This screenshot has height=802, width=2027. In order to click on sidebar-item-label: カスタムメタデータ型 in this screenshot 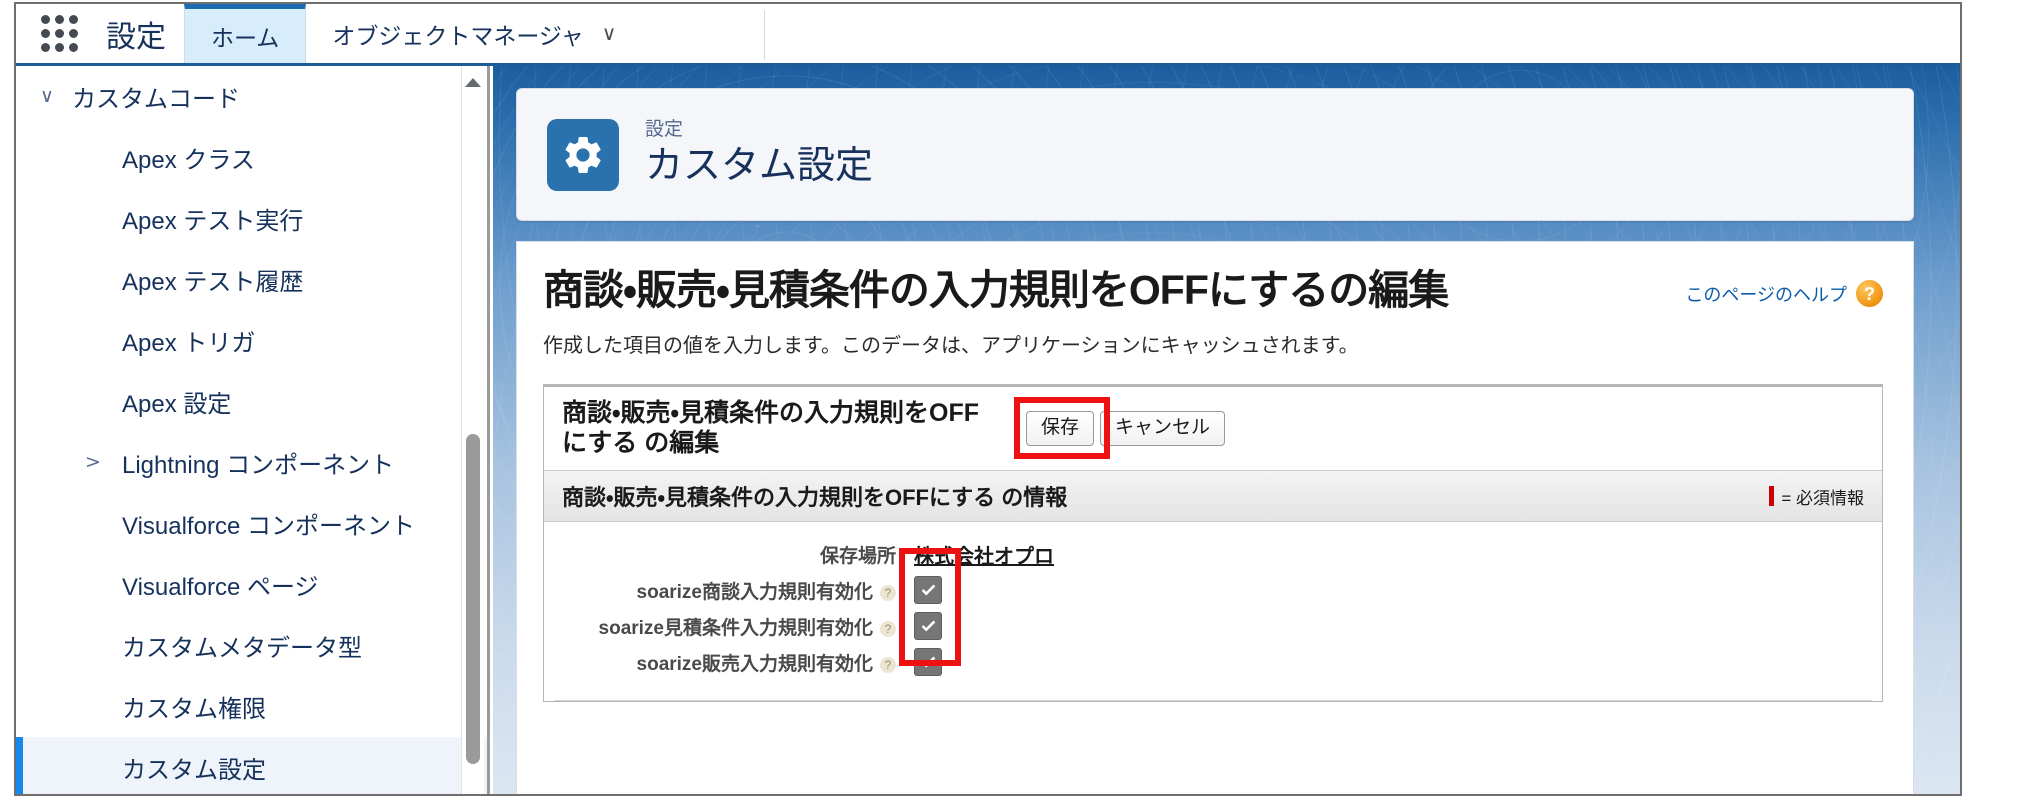, I will do `click(242, 648)`.